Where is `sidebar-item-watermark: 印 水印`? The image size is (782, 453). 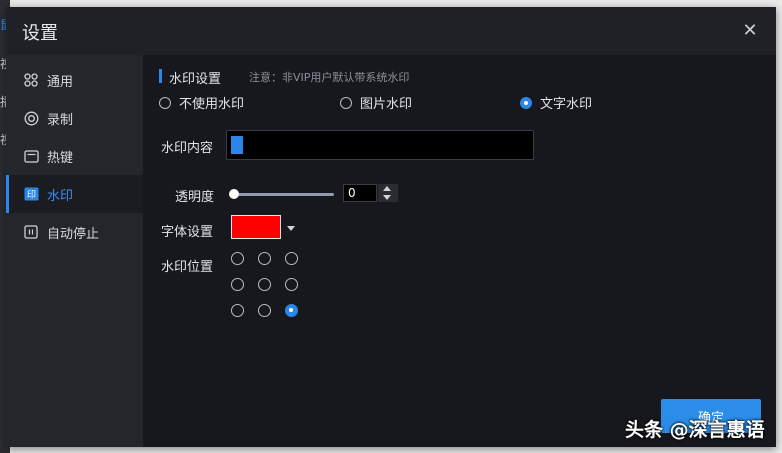
sidebar-item-watermark: 印 水印 is located at coordinates (74, 194).